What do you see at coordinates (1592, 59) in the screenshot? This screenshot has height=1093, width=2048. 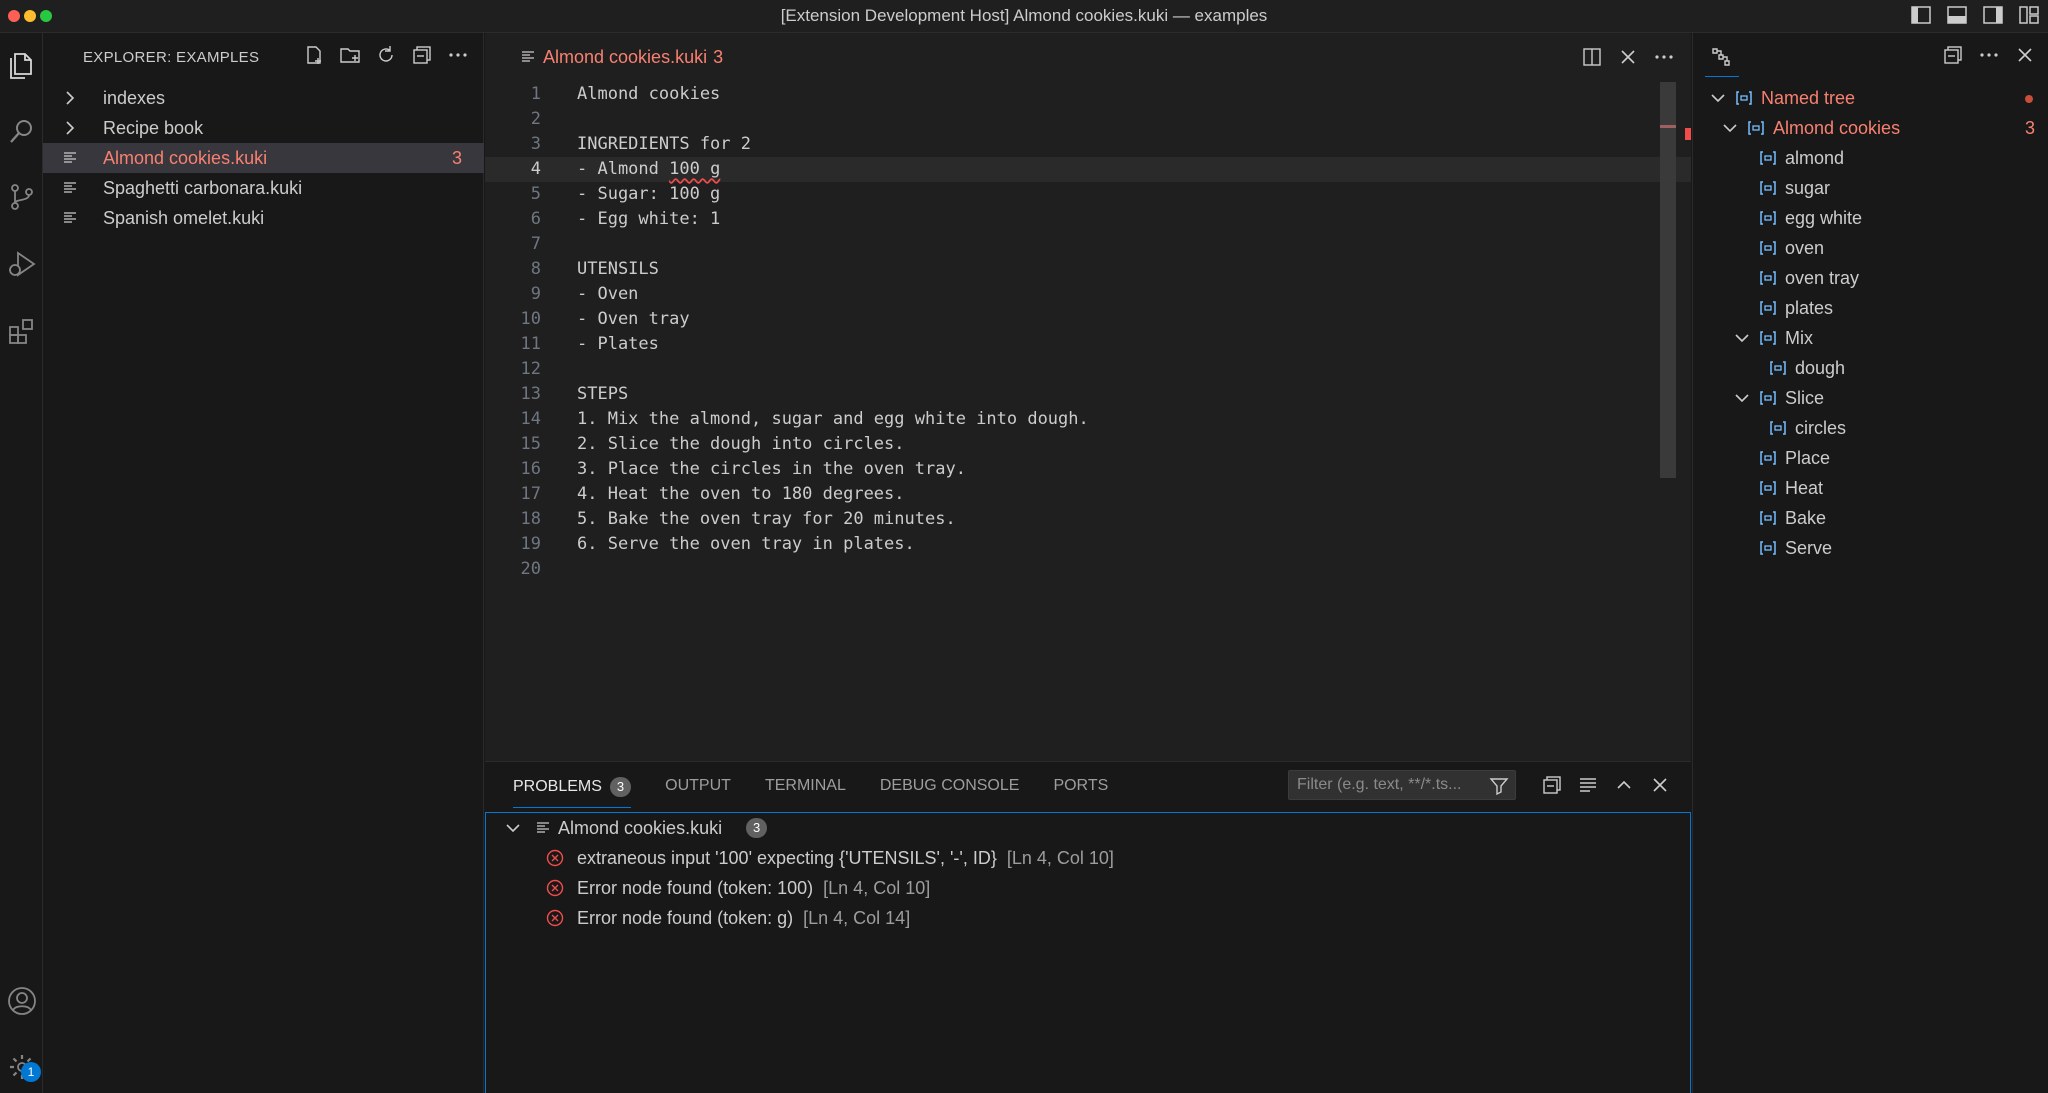 I see `split-editor-icon` at bounding box center [1592, 59].